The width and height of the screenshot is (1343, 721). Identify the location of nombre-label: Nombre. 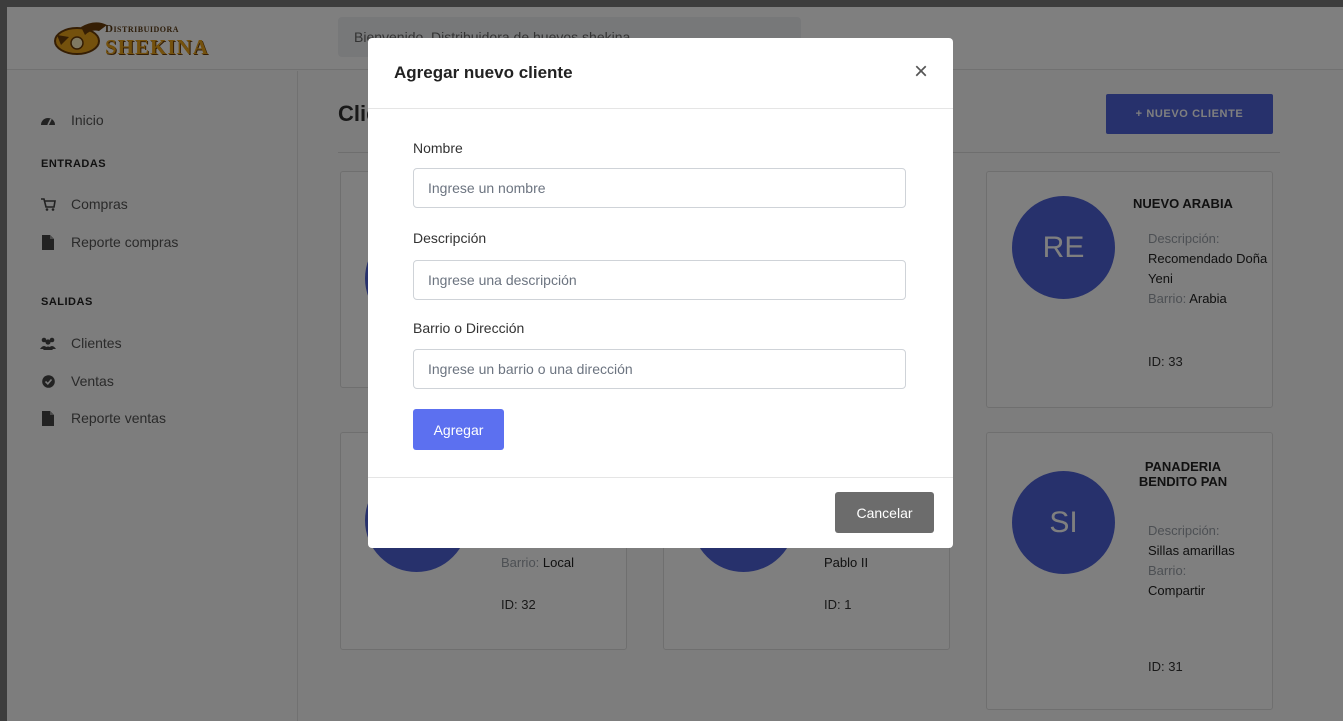
(438, 148).